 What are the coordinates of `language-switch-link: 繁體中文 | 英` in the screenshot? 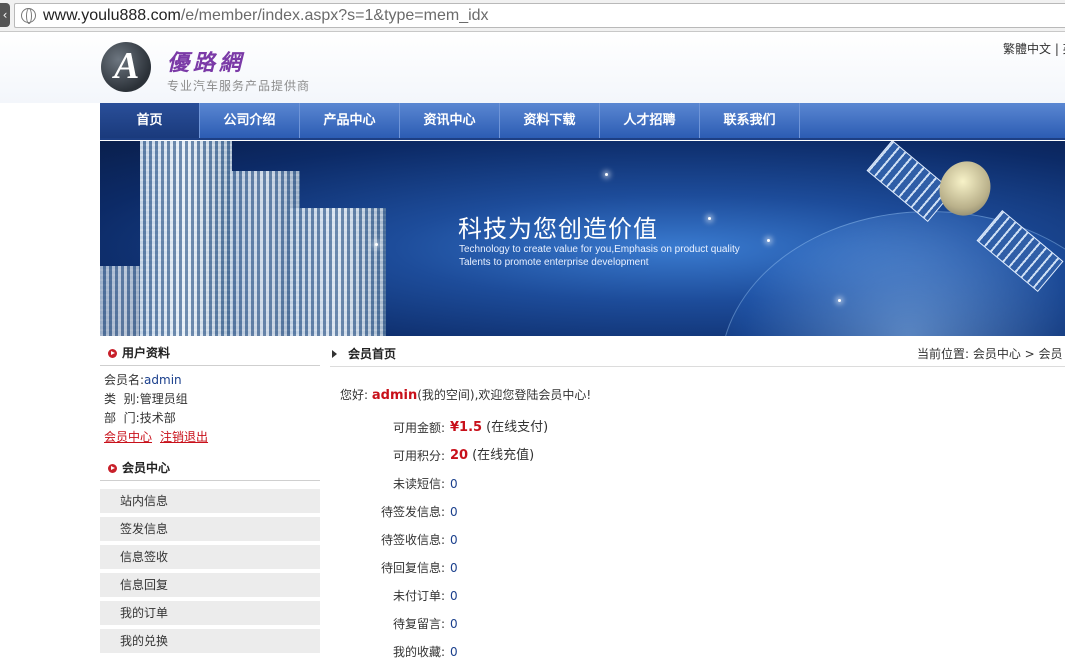 It's located at (1034, 48).